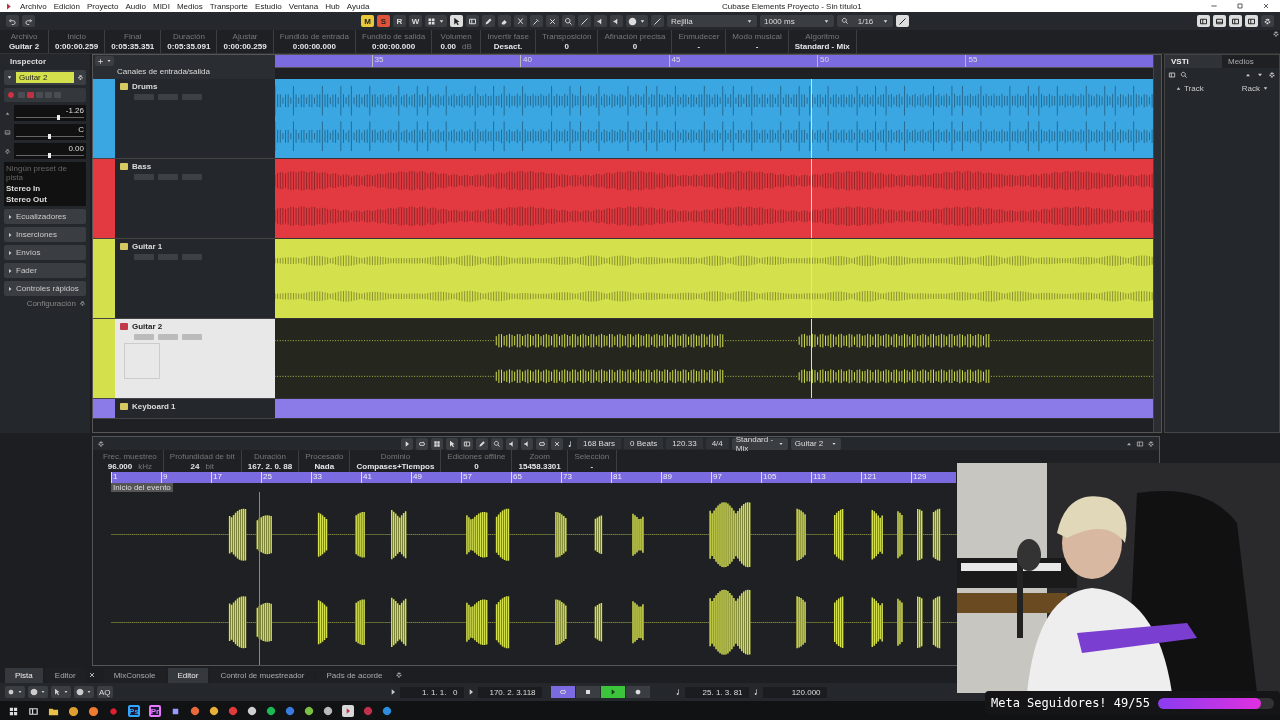 This screenshot has width=1280, height=720. What do you see at coordinates (9, 77) in the screenshot?
I see `caret-icon` at bounding box center [9, 77].